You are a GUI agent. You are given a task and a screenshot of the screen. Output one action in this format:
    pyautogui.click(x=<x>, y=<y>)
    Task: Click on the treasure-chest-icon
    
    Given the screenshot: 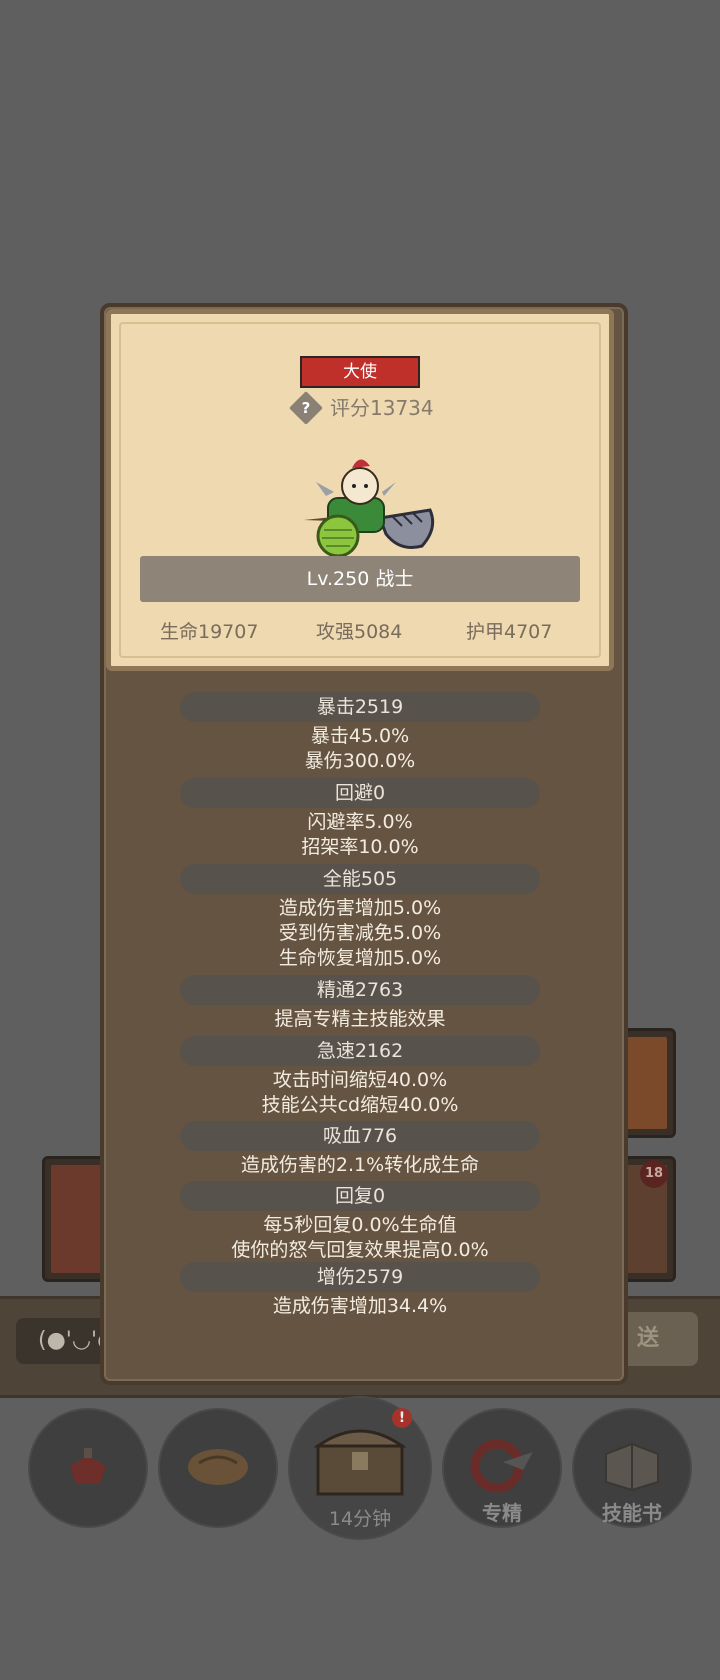 What is the action you would take?
    pyautogui.click(x=360, y=1462)
    